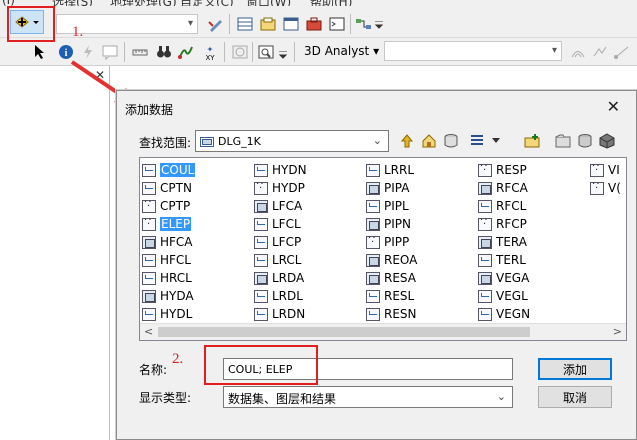 Image resolution: width=637 pixels, height=440 pixels. Describe the element at coordinates (575, 369) in the screenshot. I see `add-button: 添加` at that location.